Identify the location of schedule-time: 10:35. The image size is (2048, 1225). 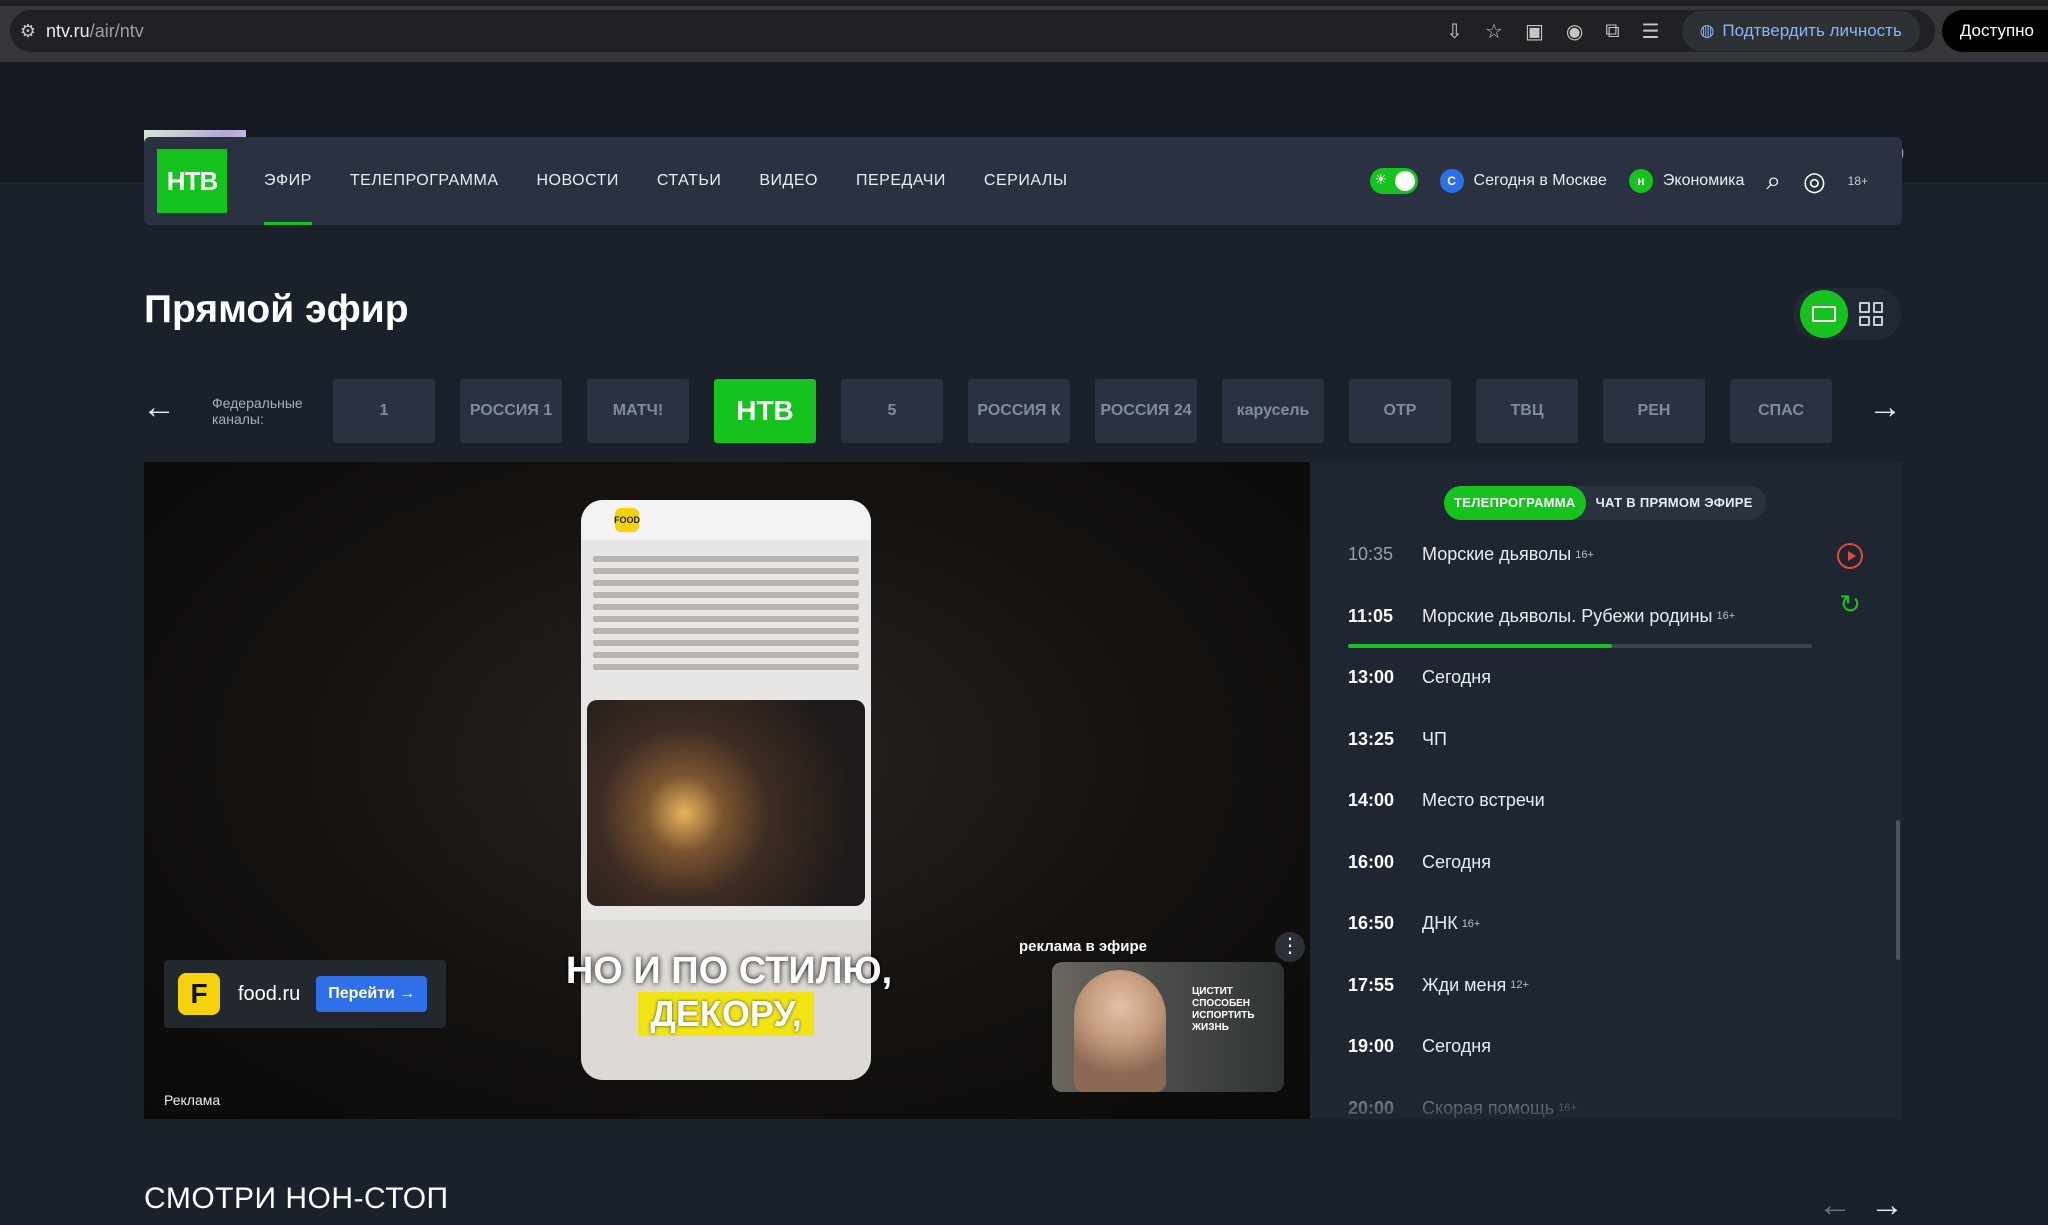
(1371, 554).